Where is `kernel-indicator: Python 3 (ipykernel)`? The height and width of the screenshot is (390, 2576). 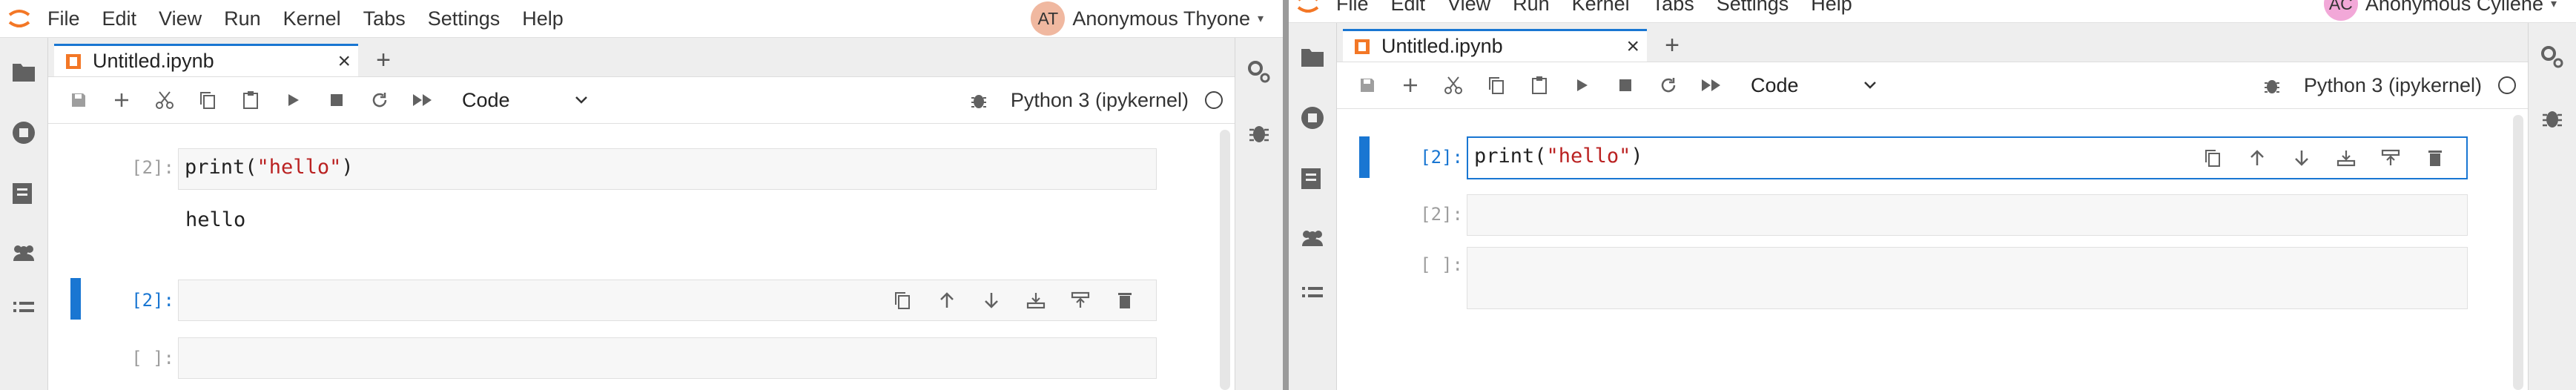 kernel-indicator: Python 3 (ipykernel) is located at coordinates (1096, 100).